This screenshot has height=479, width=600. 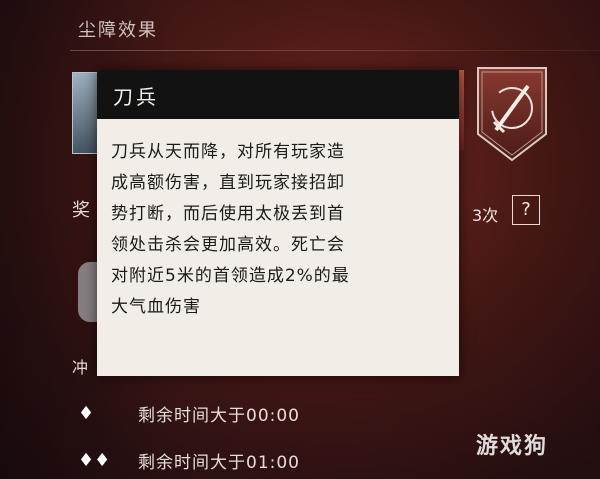 I want to click on divider, so click(x=335, y=50).